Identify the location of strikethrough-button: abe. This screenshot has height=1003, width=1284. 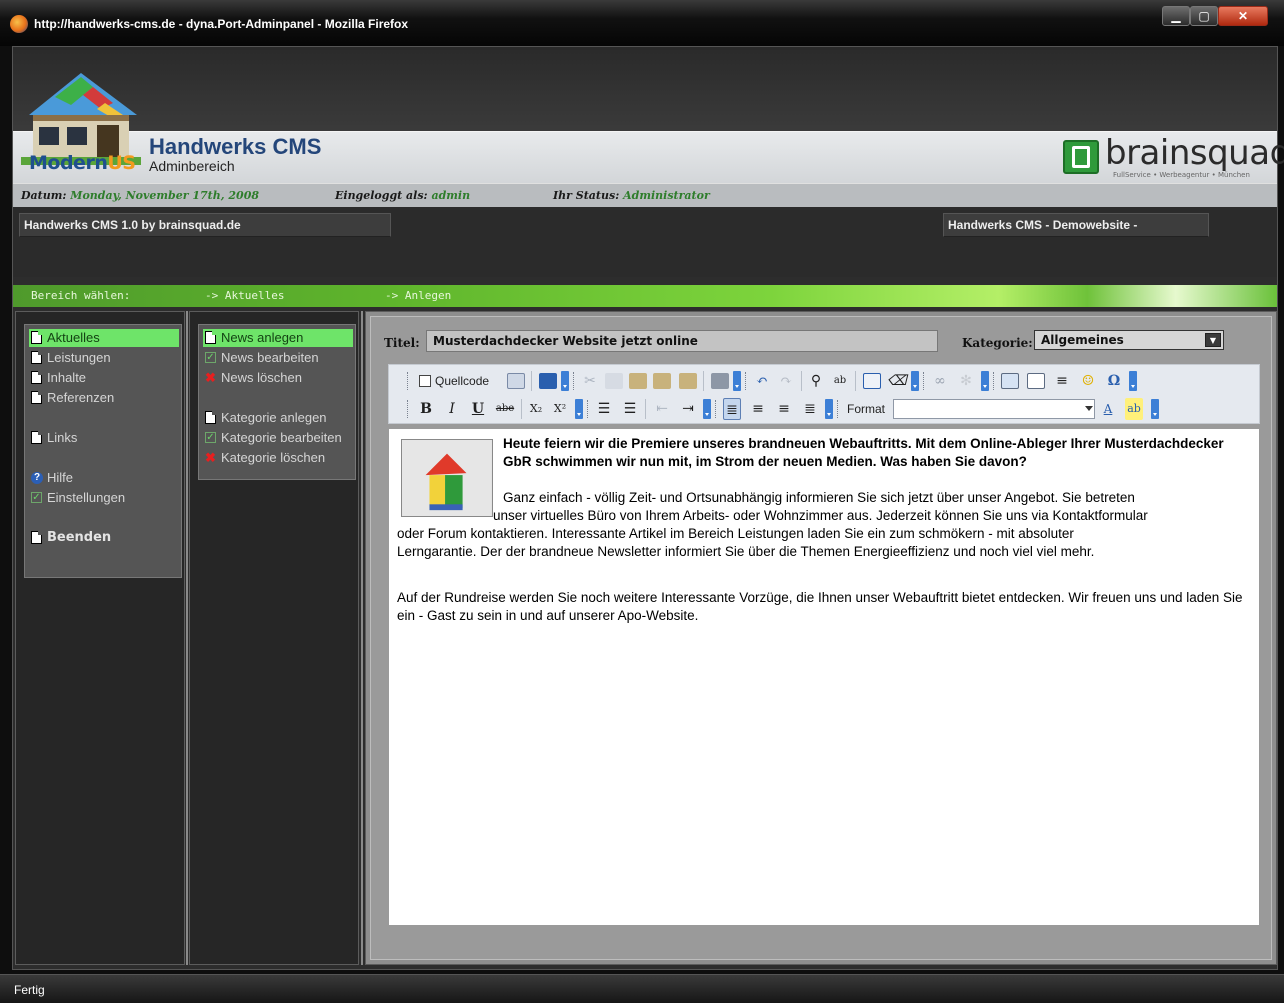
(505, 409).